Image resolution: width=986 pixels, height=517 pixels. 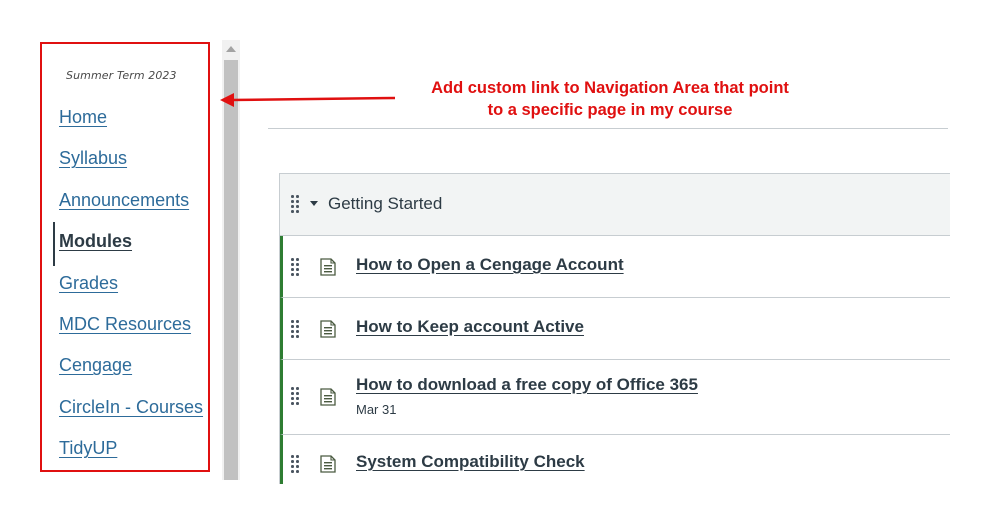 What do you see at coordinates (615, 205) in the screenshot?
I see `module-header: Getting Started` at bounding box center [615, 205].